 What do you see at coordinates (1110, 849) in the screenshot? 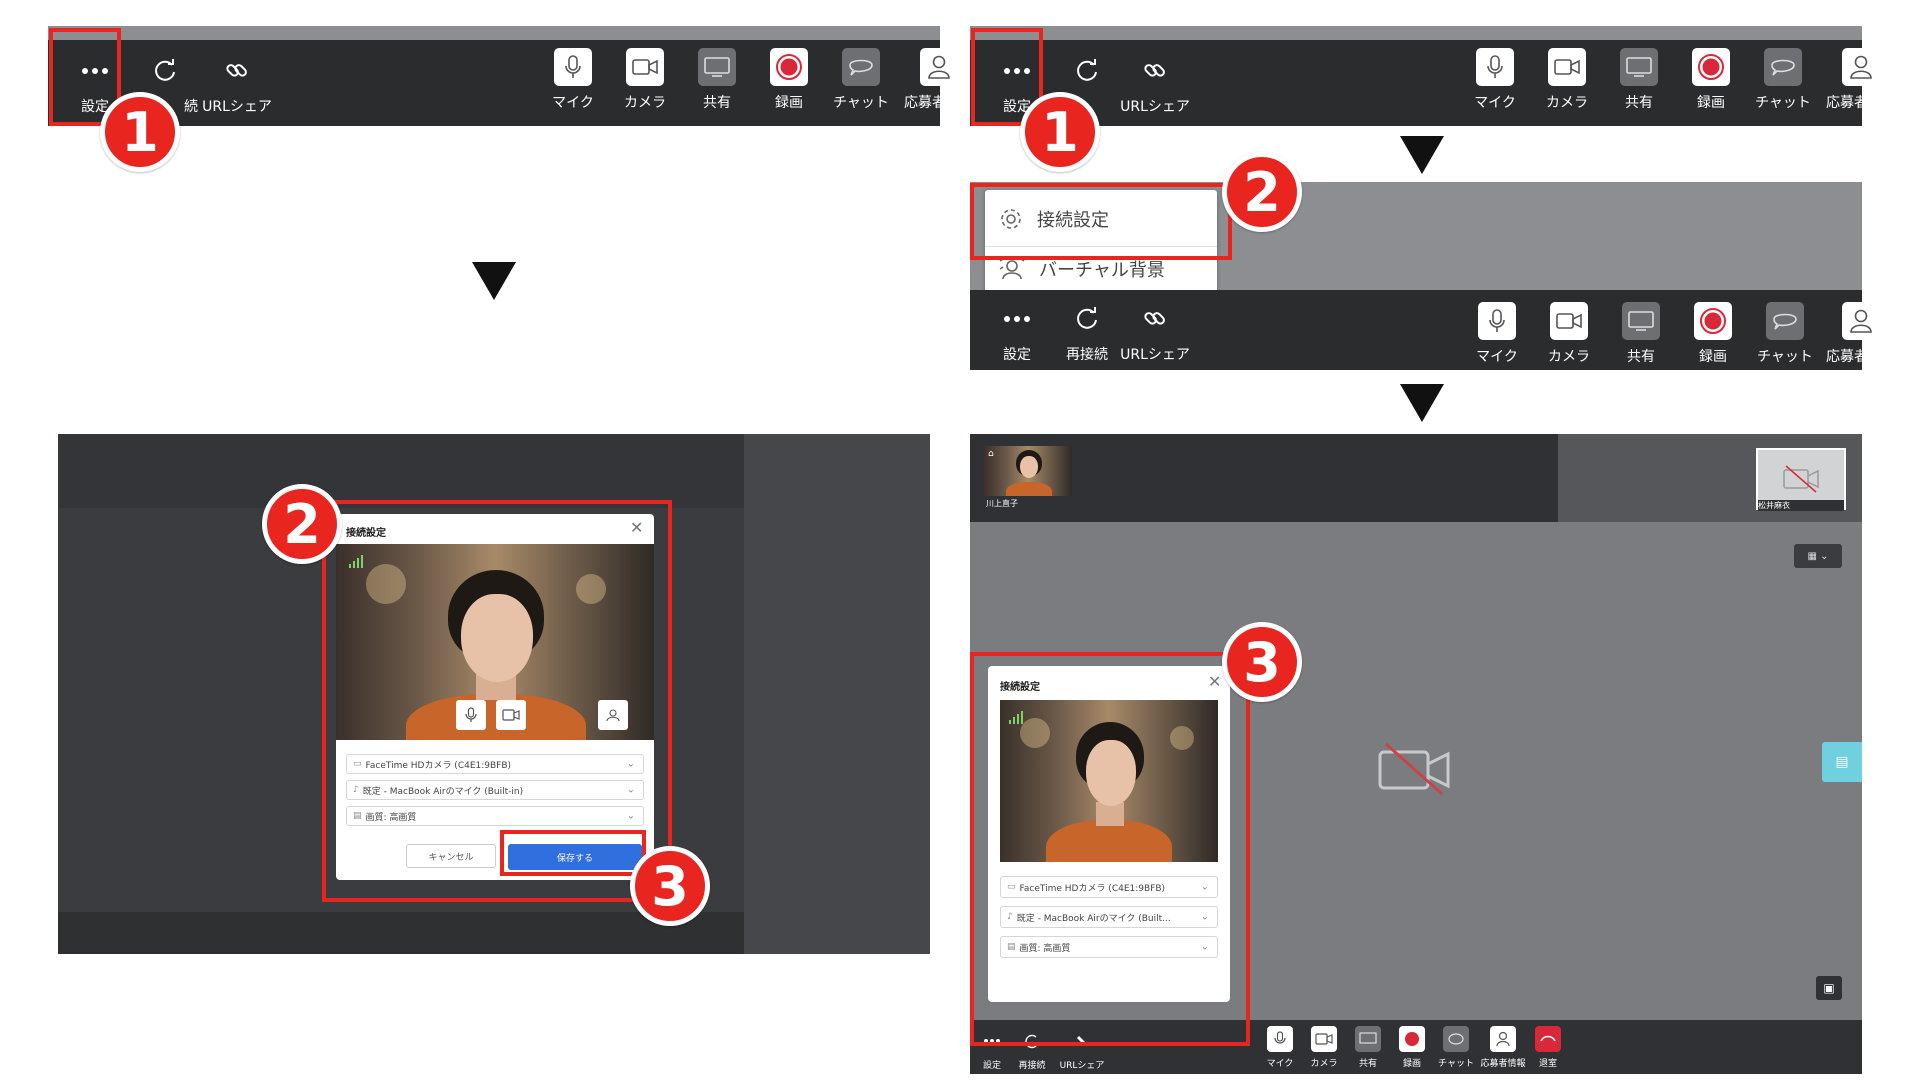
I see `highlight-dialog-small` at bounding box center [1110, 849].